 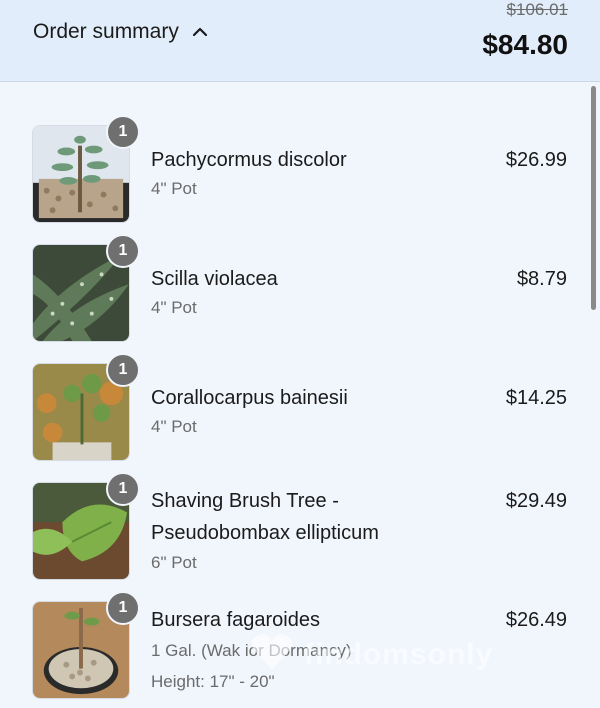 I want to click on product-price: $26.49, so click(x=536, y=620).